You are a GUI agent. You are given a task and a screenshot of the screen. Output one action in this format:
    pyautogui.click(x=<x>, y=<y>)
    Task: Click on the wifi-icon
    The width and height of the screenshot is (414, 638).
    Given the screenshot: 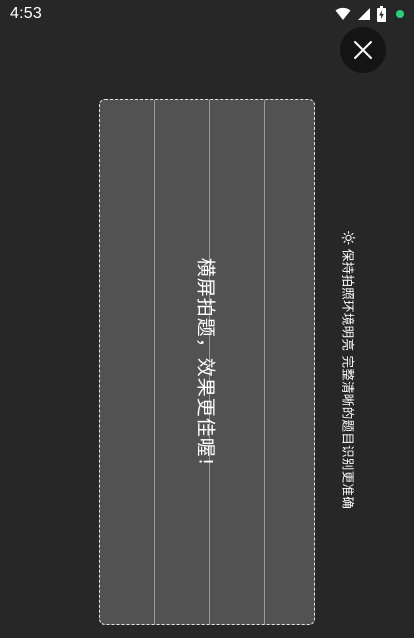 What is the action you would take?
    pyautogui.click(x=343, y=14)
    